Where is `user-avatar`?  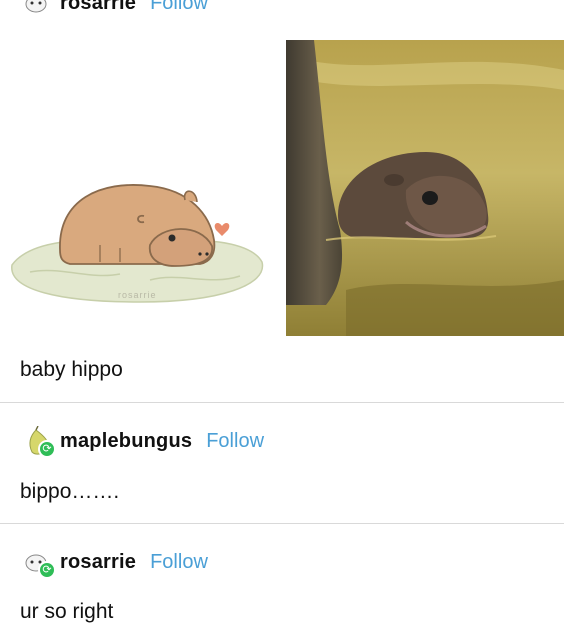 user-avatar is located at coordinates (37, 9).